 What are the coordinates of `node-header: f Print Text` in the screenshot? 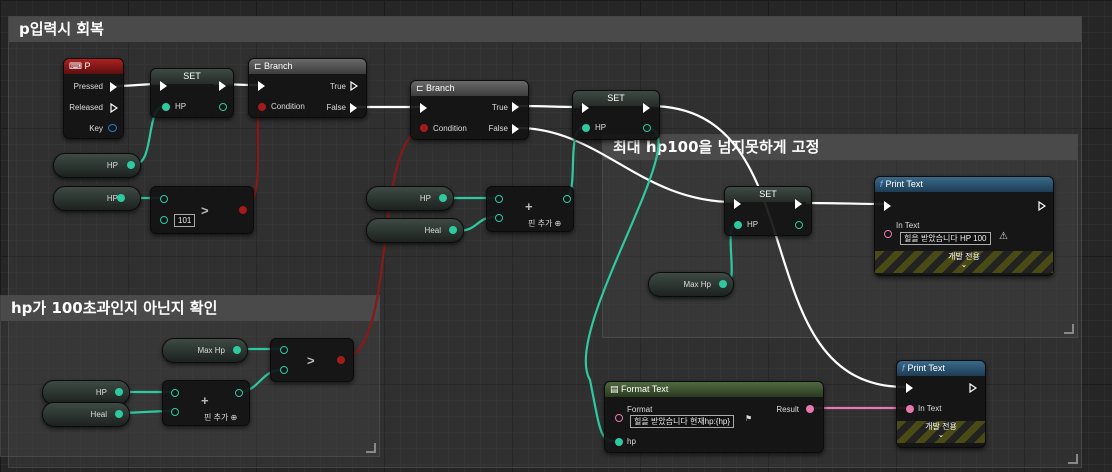 It's located at (964, 184).